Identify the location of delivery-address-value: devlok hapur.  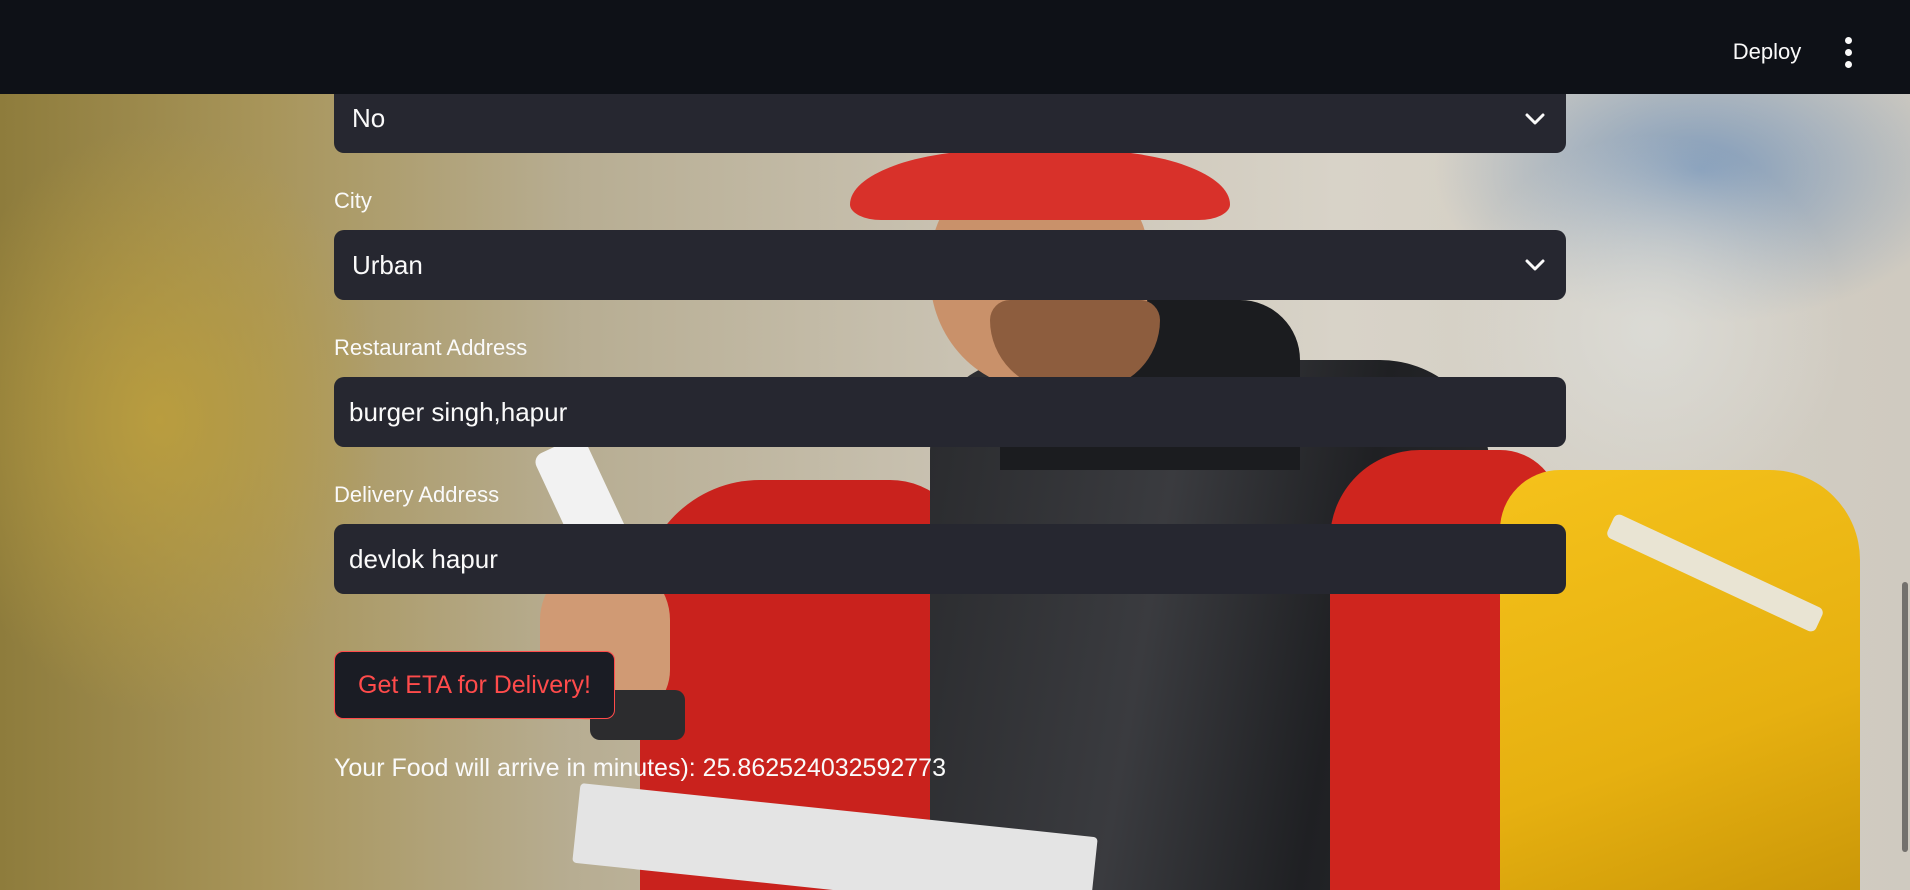
(423, 558).